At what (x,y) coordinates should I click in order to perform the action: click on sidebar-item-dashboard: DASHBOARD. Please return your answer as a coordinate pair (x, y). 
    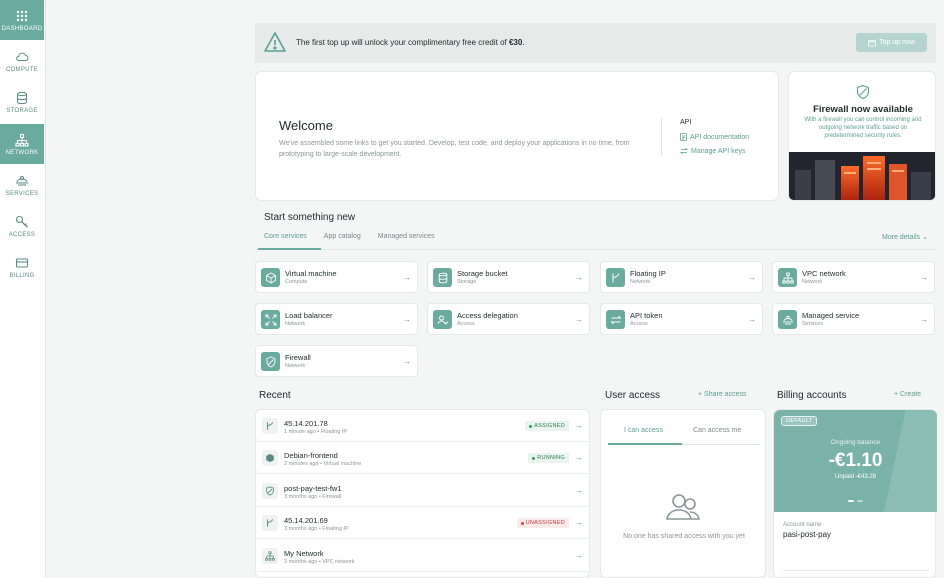
    Looking at the image, I should click on (22, 20).